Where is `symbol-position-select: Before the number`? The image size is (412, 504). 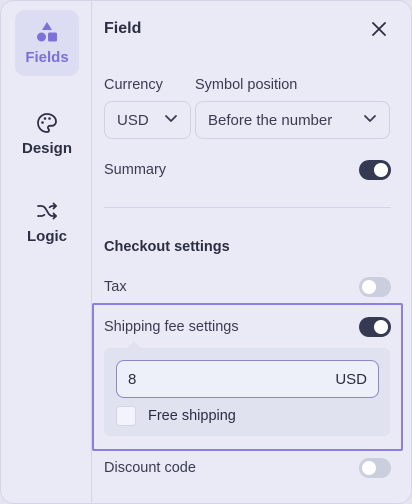 symbol-position-select: Before the number is located at coordinates (292, 120).